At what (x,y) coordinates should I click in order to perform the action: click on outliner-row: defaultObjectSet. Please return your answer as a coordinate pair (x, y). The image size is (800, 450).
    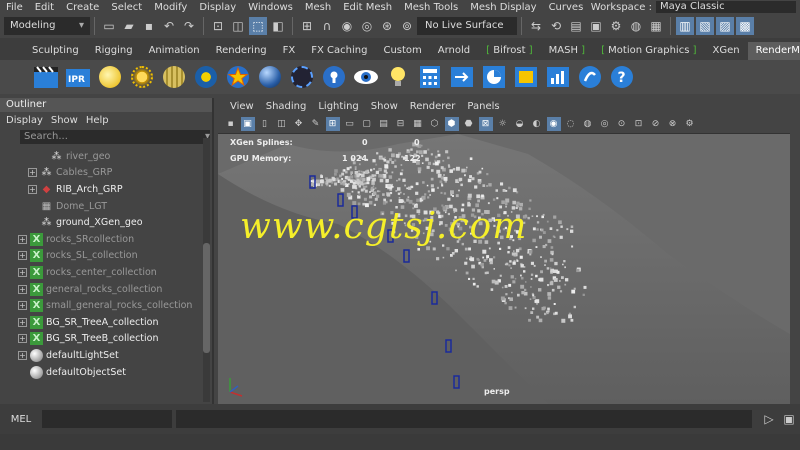
    Looking at the image, I should click on (102, 372).